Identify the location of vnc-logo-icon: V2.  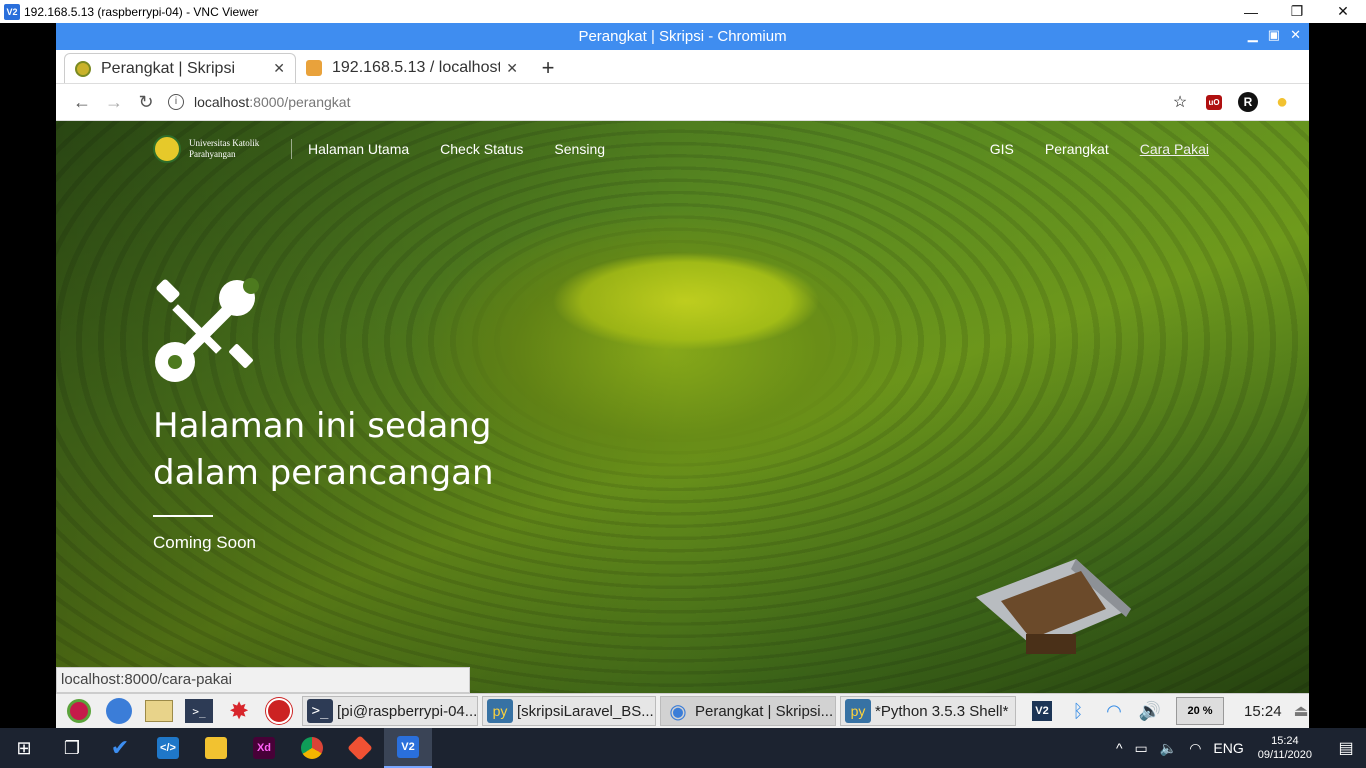
(12, 11).